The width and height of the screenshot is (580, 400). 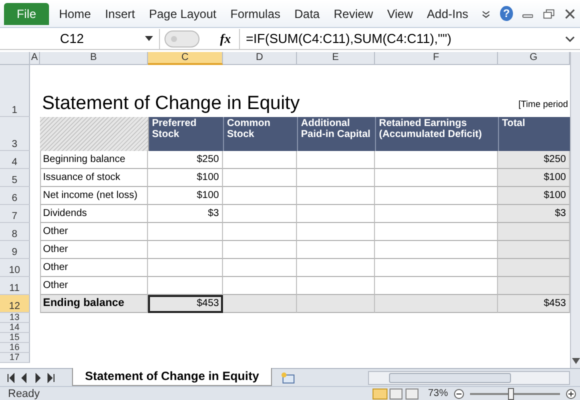 I want to click on row-header: 11, so click(x=15, y=286).